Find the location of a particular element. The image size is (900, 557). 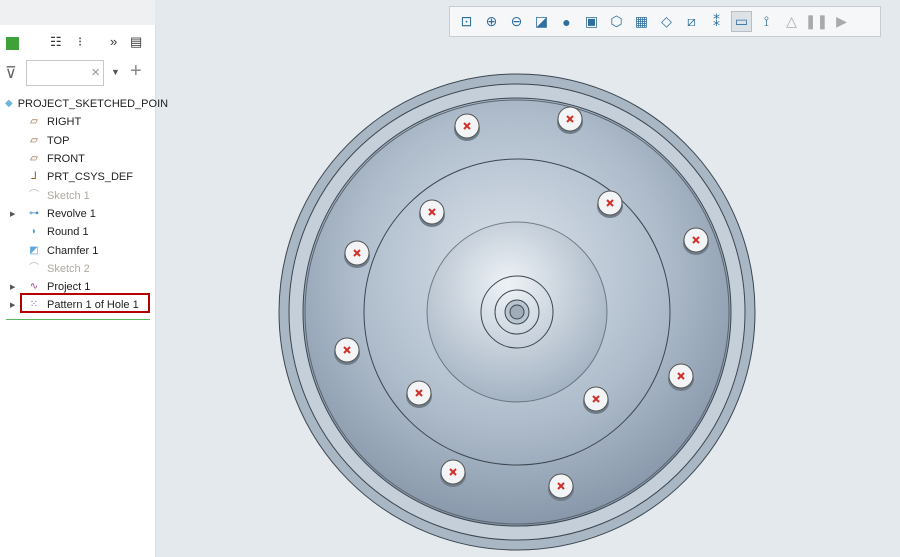

more-icon: » is located at coordinates (113, 41).